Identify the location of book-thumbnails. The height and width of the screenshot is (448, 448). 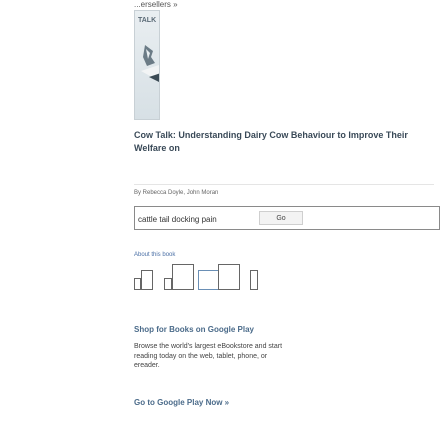
(214, 277).